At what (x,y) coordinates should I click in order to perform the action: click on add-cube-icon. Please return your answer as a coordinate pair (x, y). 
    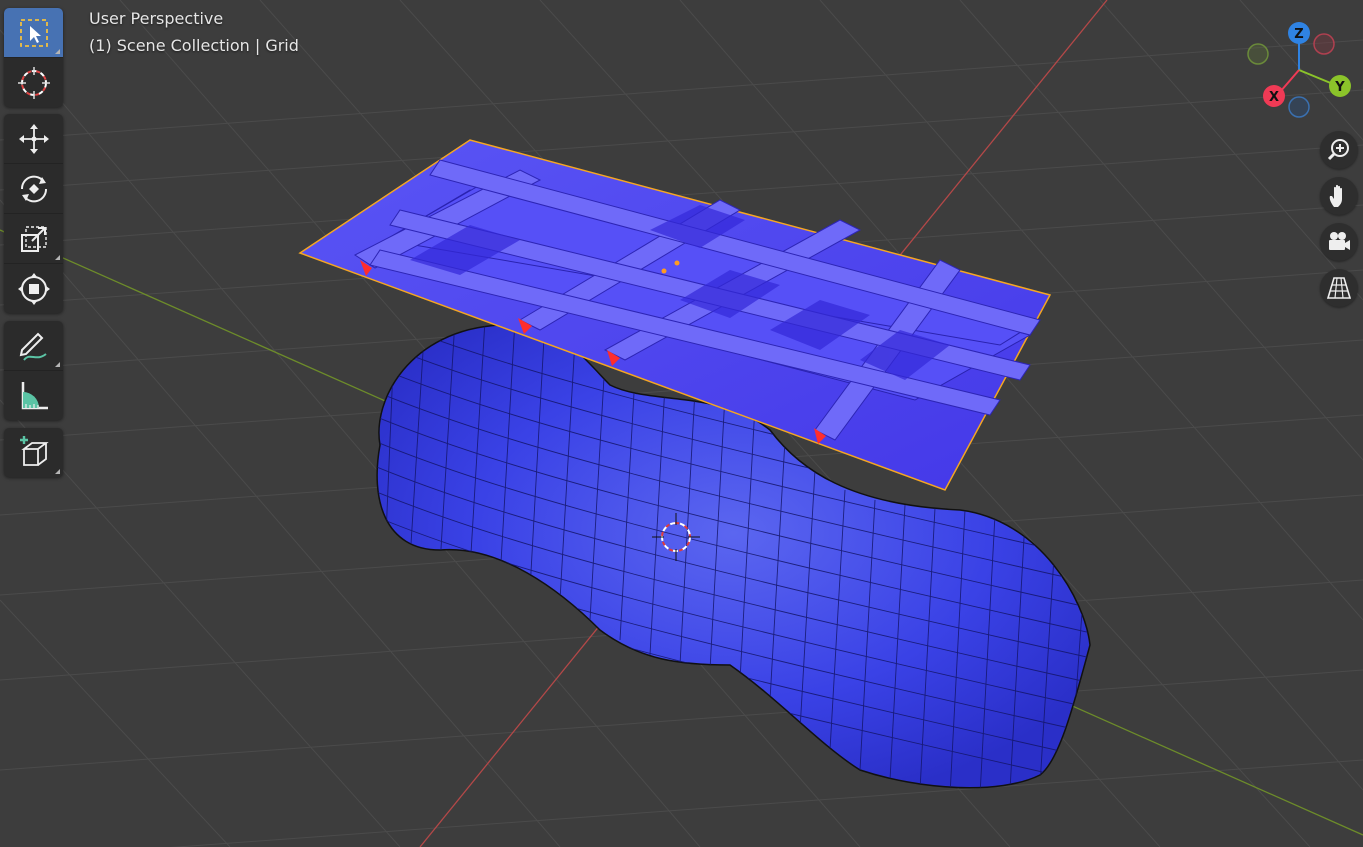
    Looking at the image, I should click on (34, 450).